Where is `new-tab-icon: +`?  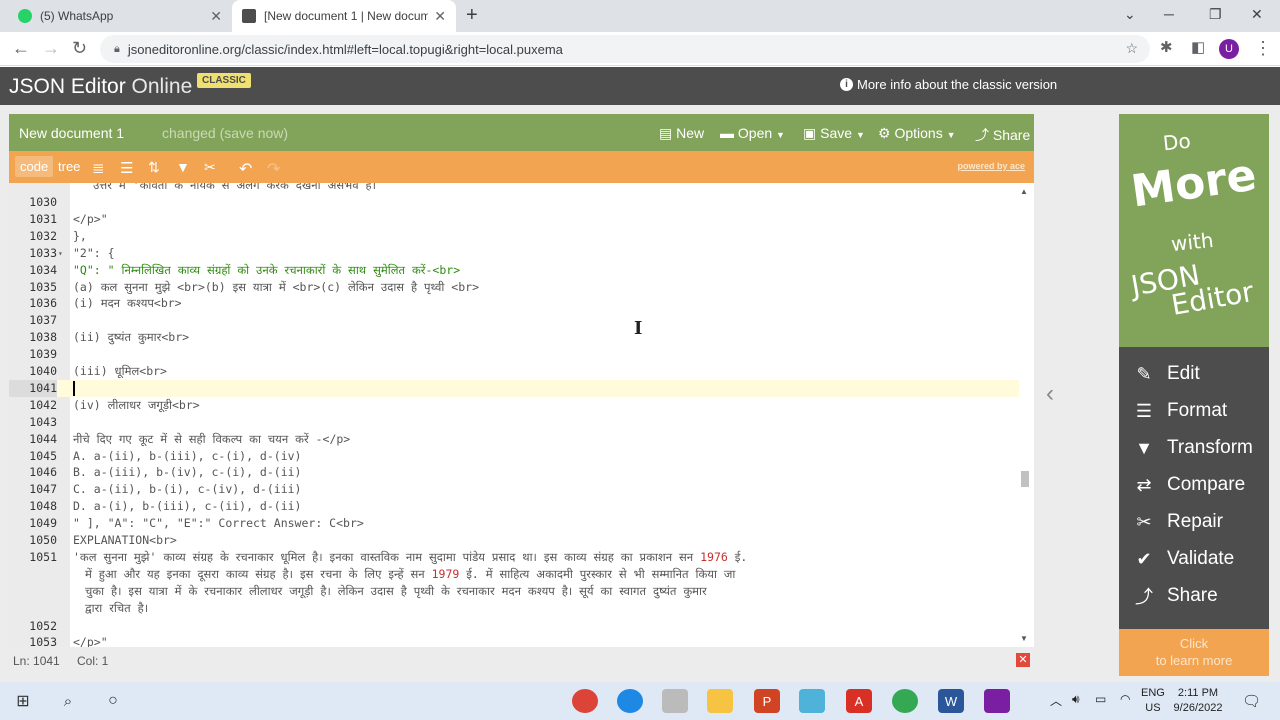
new-tab-icon: + is located at coordinates (472, 15).